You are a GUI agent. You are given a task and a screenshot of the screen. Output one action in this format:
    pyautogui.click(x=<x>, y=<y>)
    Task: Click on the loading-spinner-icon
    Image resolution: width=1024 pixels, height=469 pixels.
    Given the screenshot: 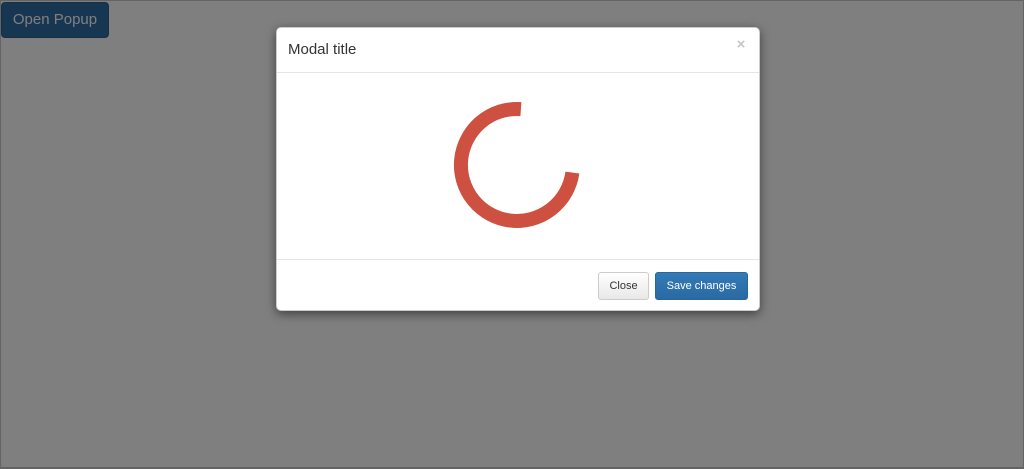 What is the action you would take?
    pyautogui.click(x=516, y=165)
    